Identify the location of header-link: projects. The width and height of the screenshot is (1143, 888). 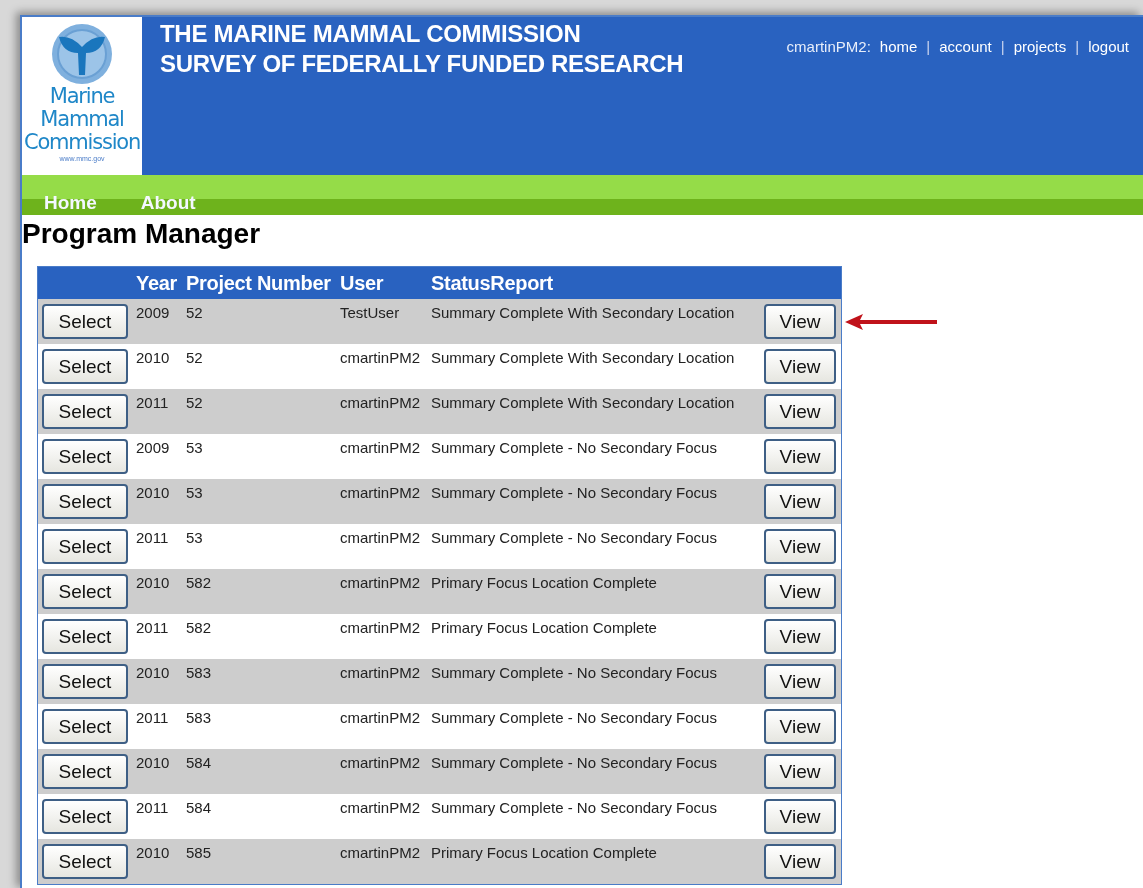
(1040, 46).